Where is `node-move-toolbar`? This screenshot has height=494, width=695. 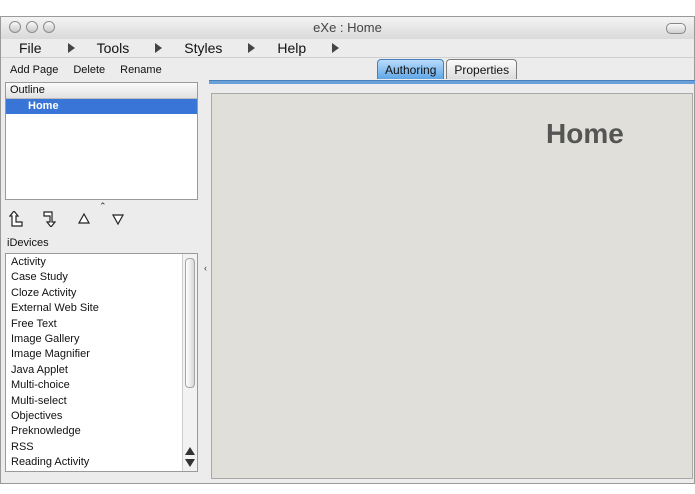 node-move-toolbar is located at coordinates (101, 219).